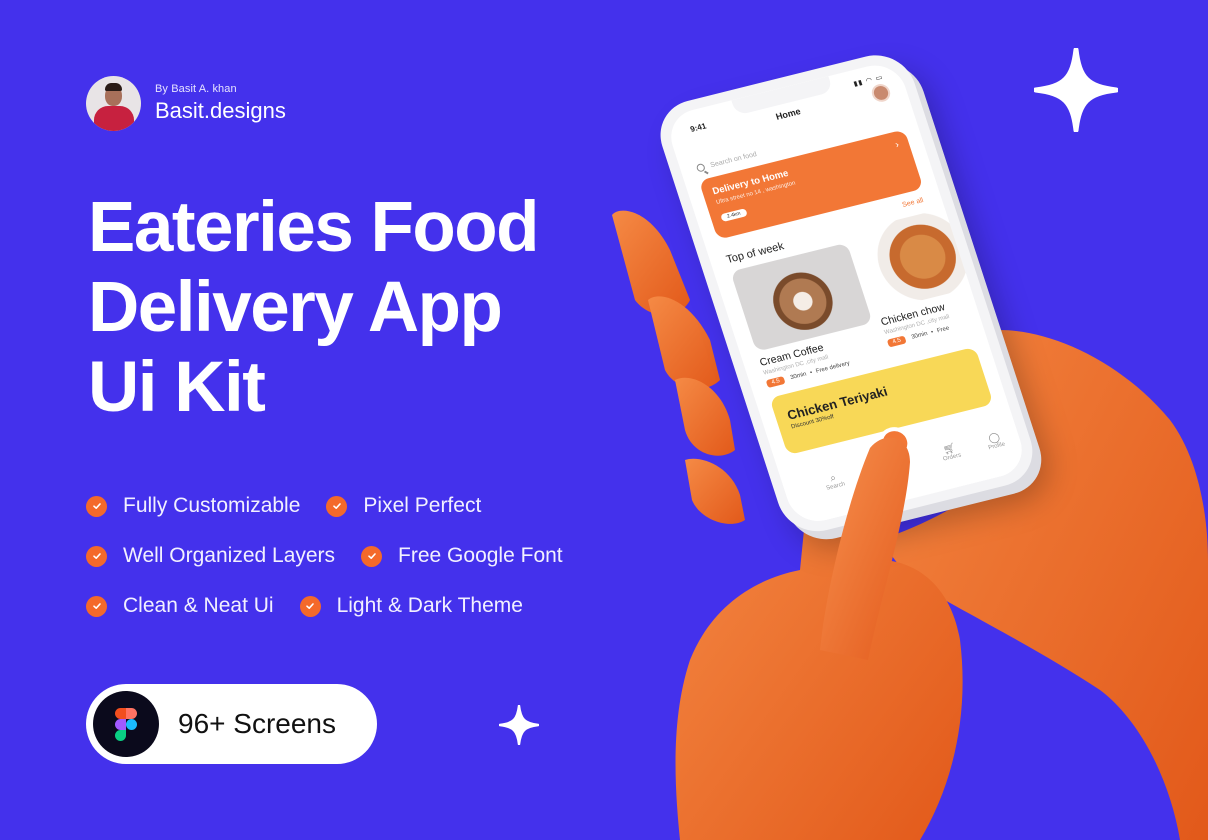 The image size is (1208, 840). I want to click on feature-item: Light & Dark Theme, so click(411, 606).